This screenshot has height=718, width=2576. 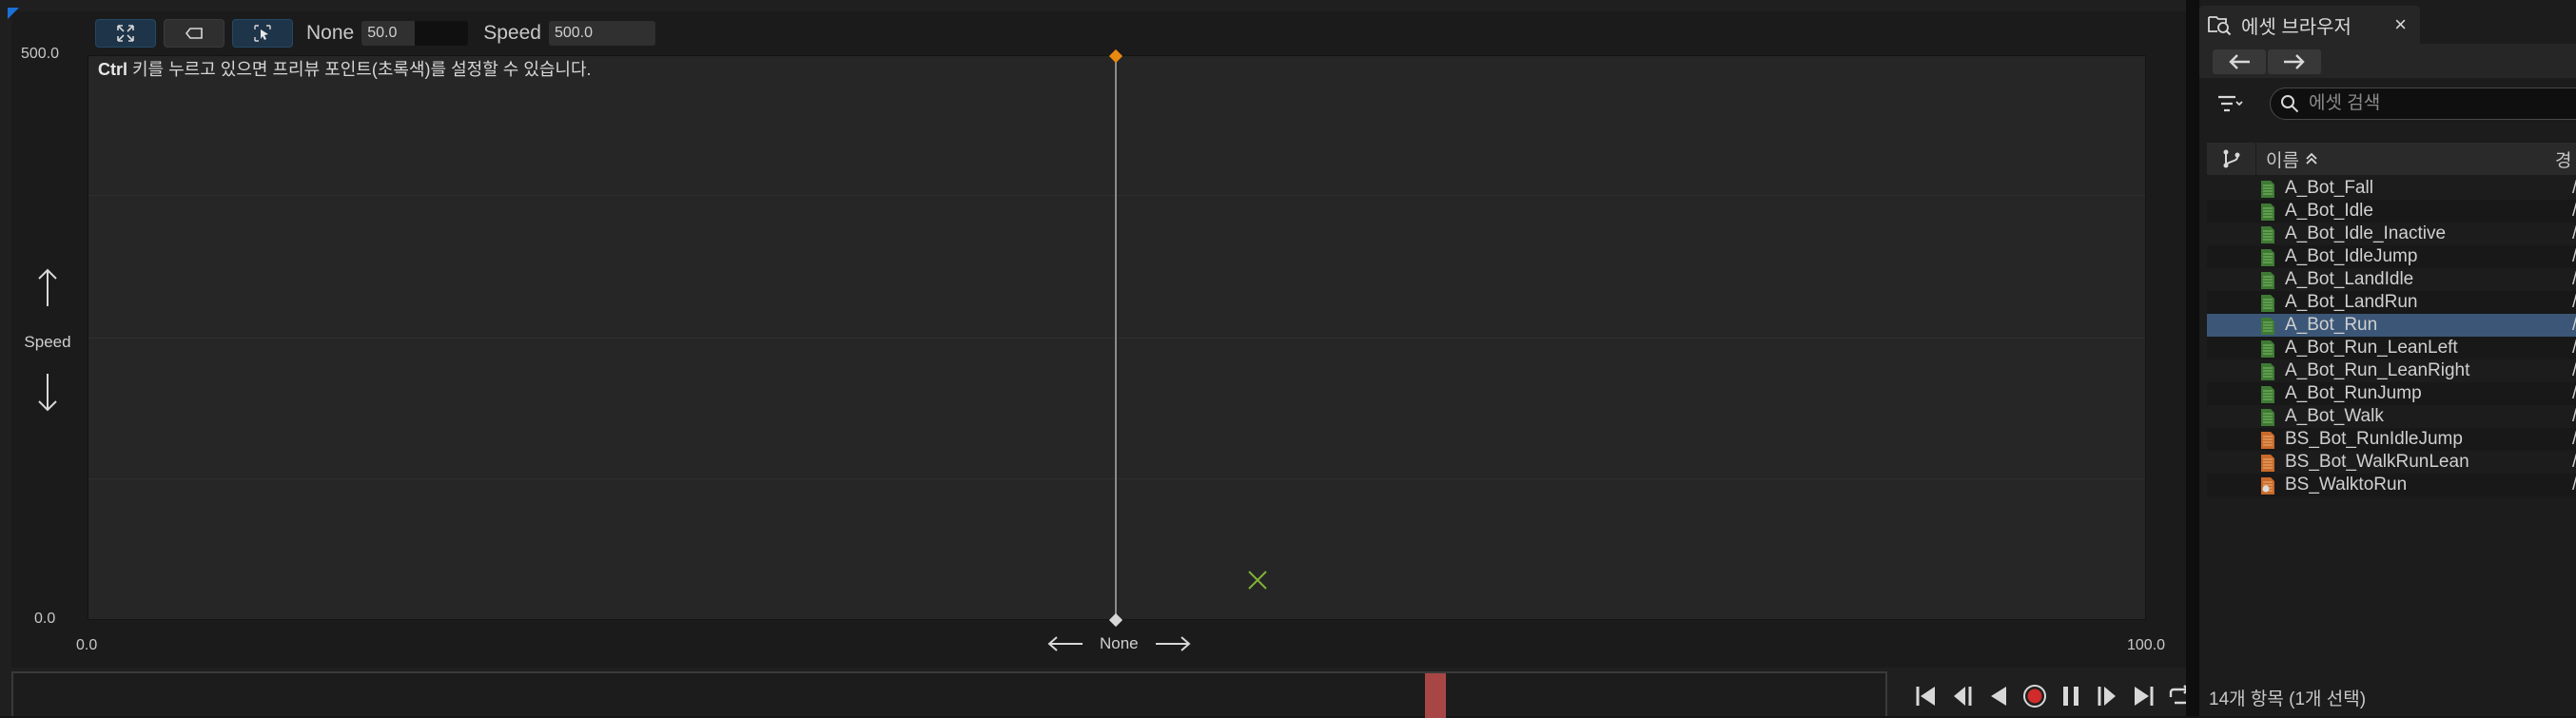 What do you see at coordinates (2329, 211) in the screenshot?
I see `asset-name: A_Bot_Idle` at bounding box center [2329, 211].